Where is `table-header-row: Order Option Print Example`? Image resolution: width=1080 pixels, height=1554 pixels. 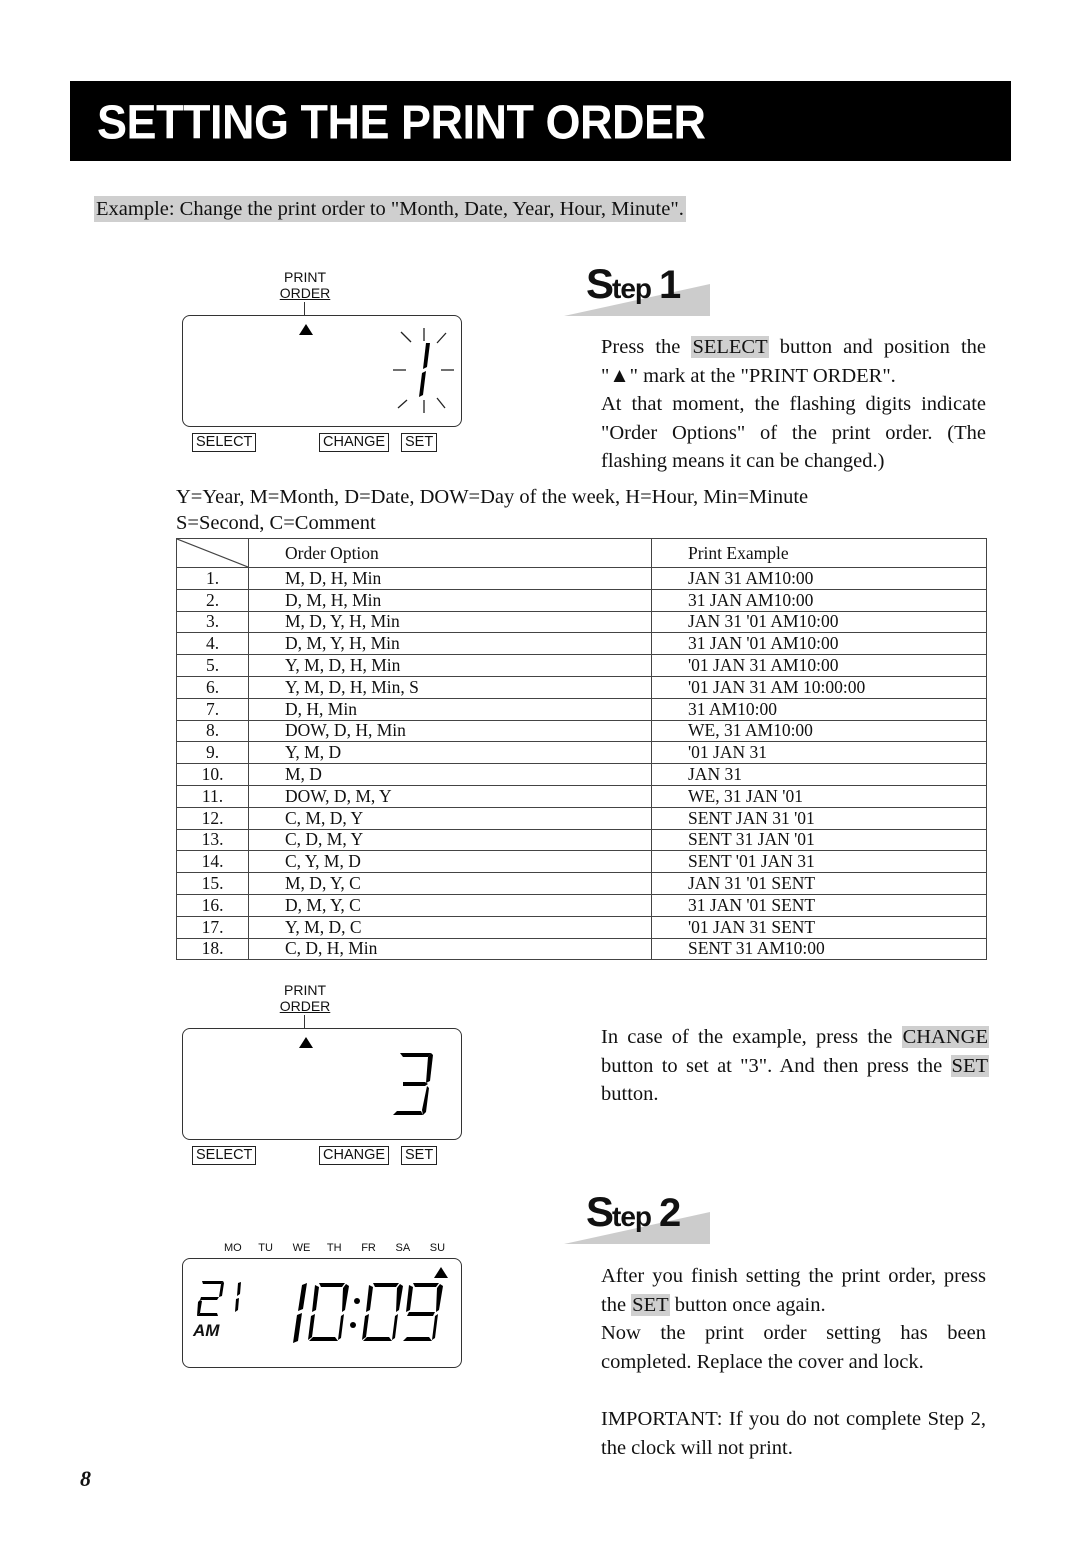
table-header-row: Order Option Print Example is located at coordinates (581, 553).